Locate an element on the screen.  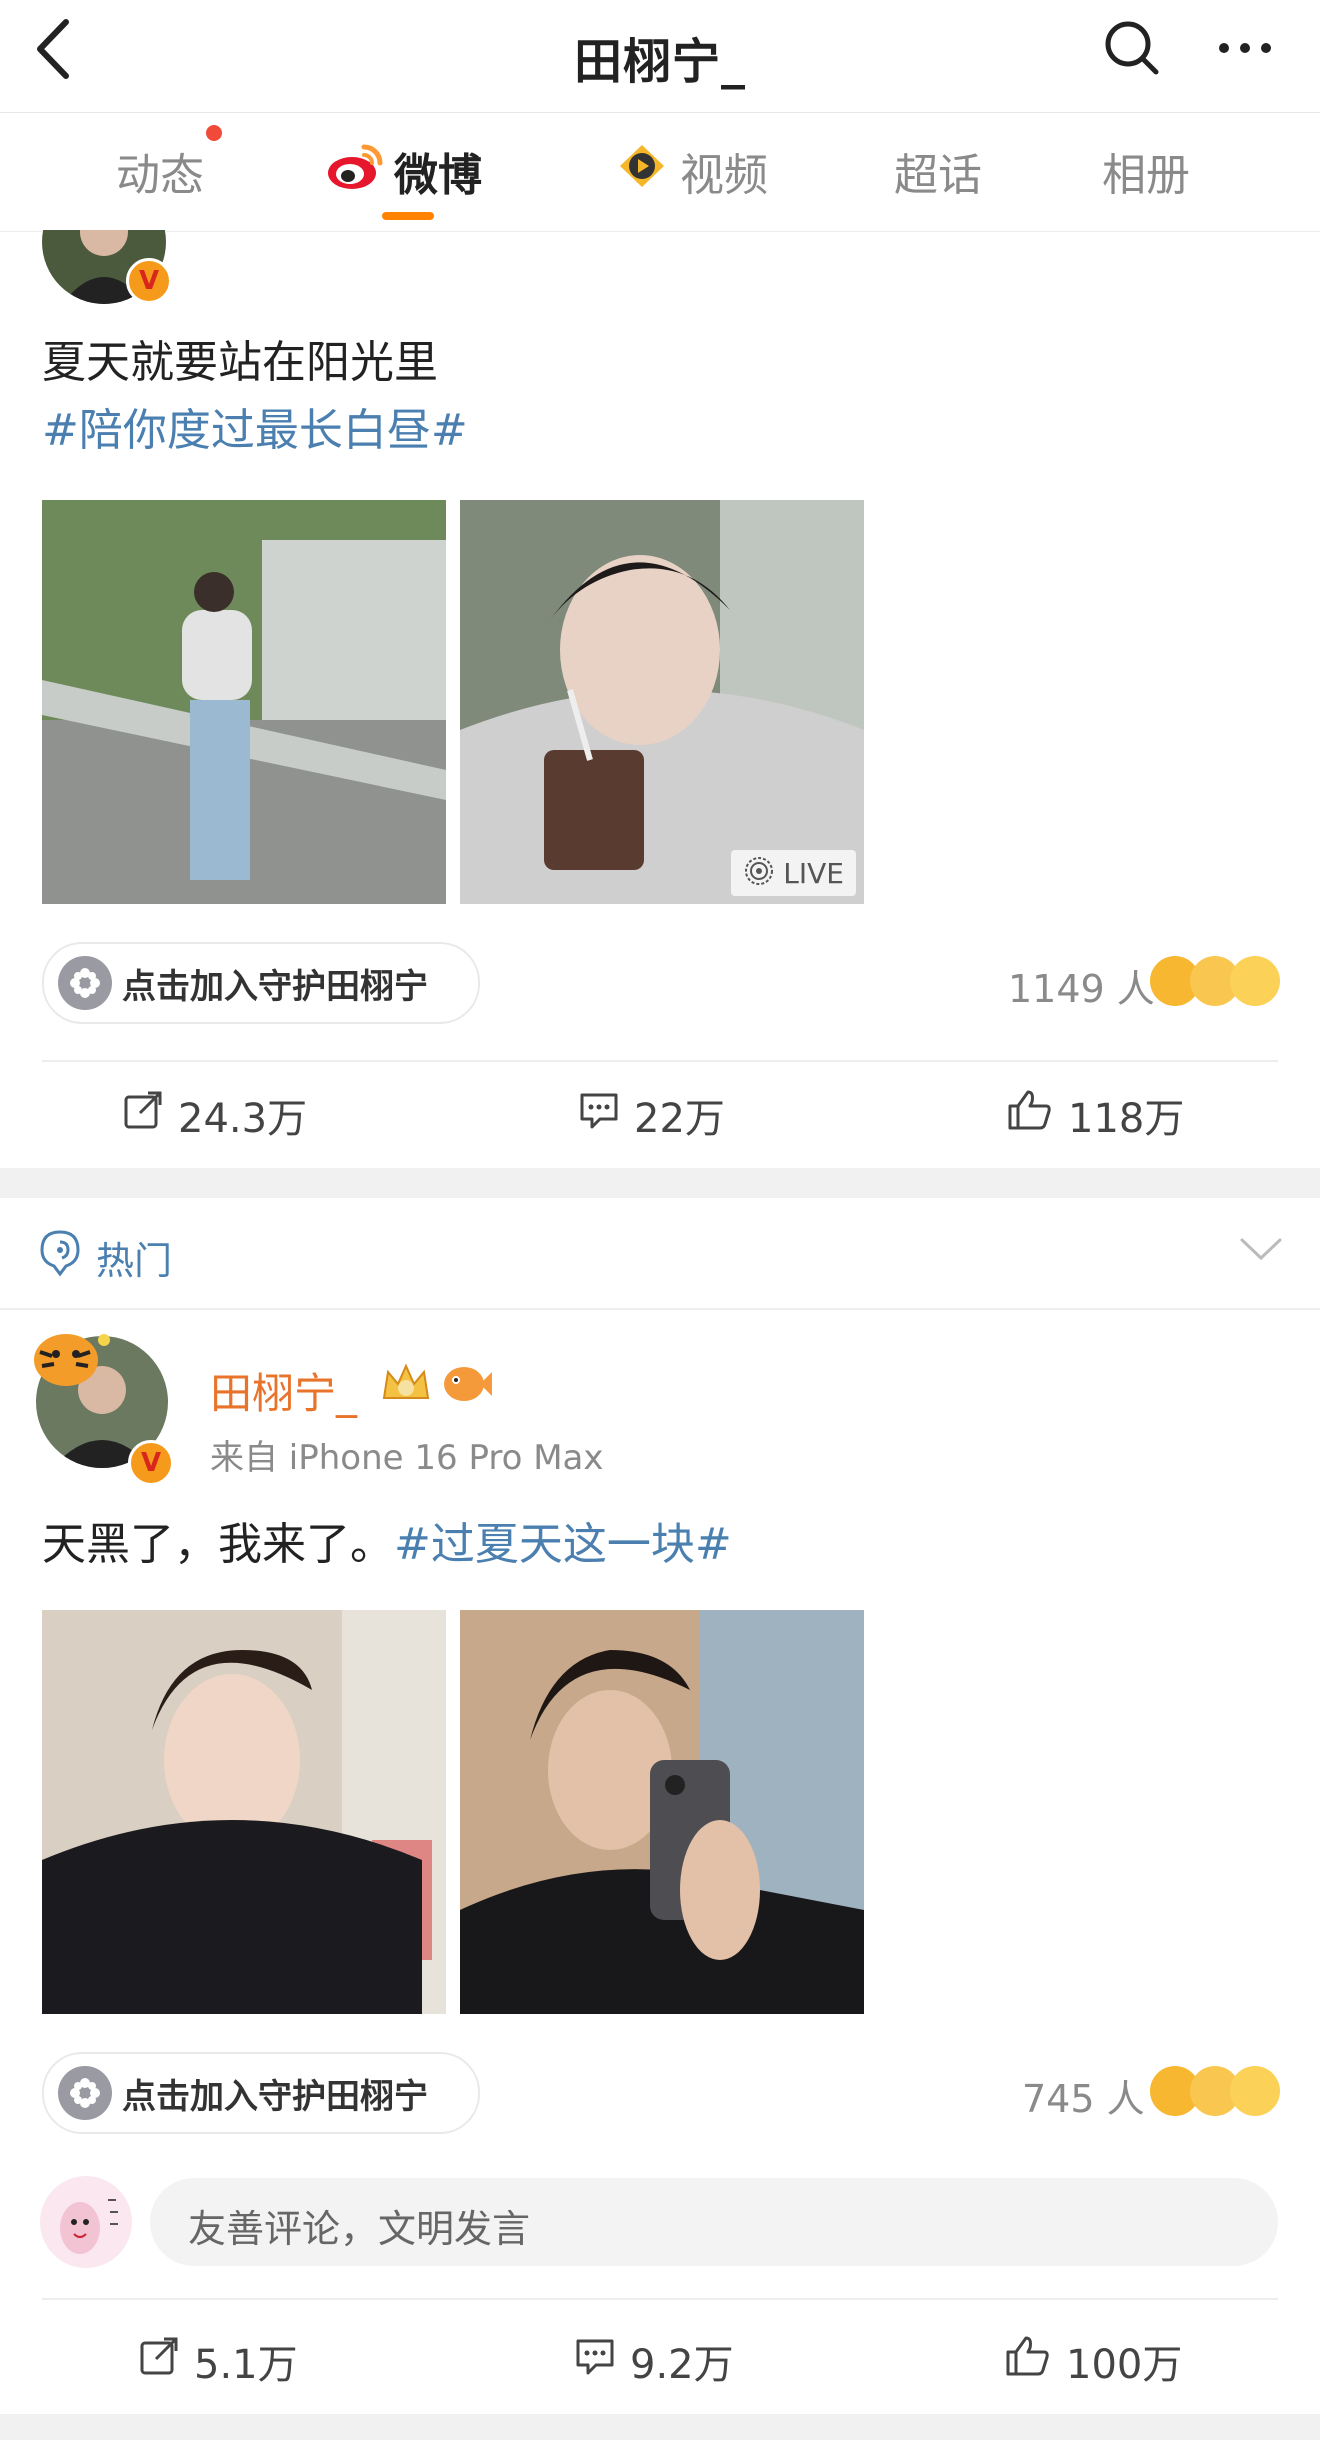
post-text: 夏天就要站在阳光里 is located at coordinates (240, 362).